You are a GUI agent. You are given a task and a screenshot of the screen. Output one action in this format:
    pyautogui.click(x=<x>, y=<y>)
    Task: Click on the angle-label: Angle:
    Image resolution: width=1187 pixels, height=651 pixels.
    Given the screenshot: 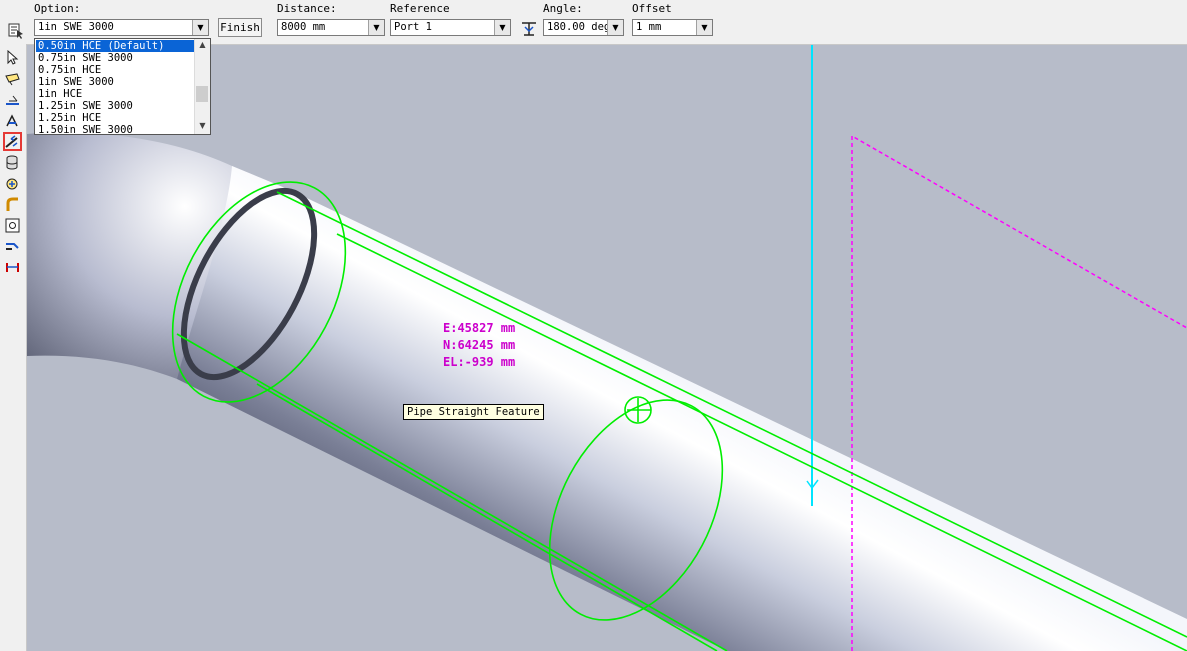 What is the action you would take?
    pyautogui.click(x=563, y=8)
    